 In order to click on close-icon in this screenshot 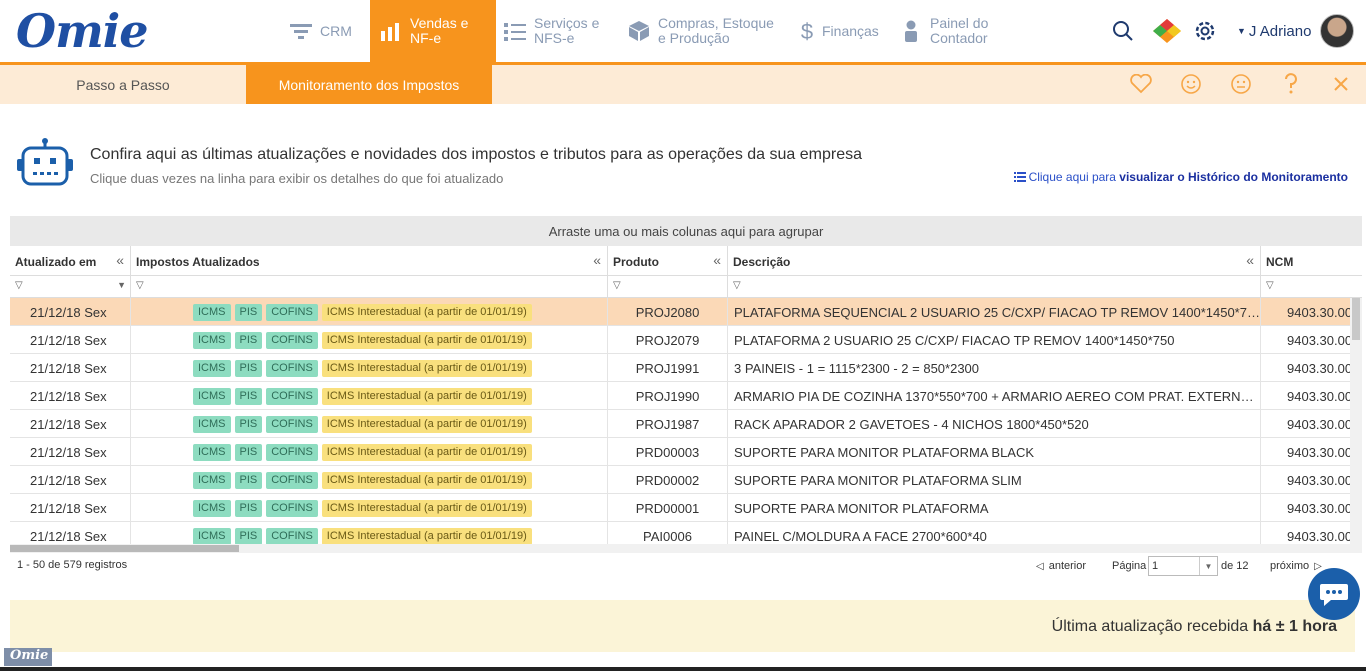, I will do `click(1341, 84)`.